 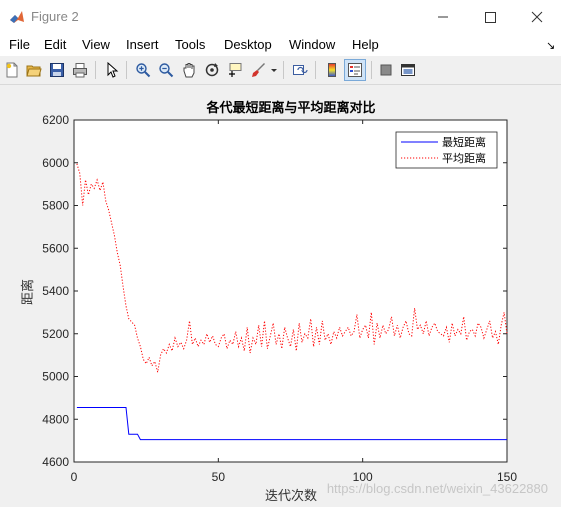 I want to click on maximize-button, so click(x=490, y=17).